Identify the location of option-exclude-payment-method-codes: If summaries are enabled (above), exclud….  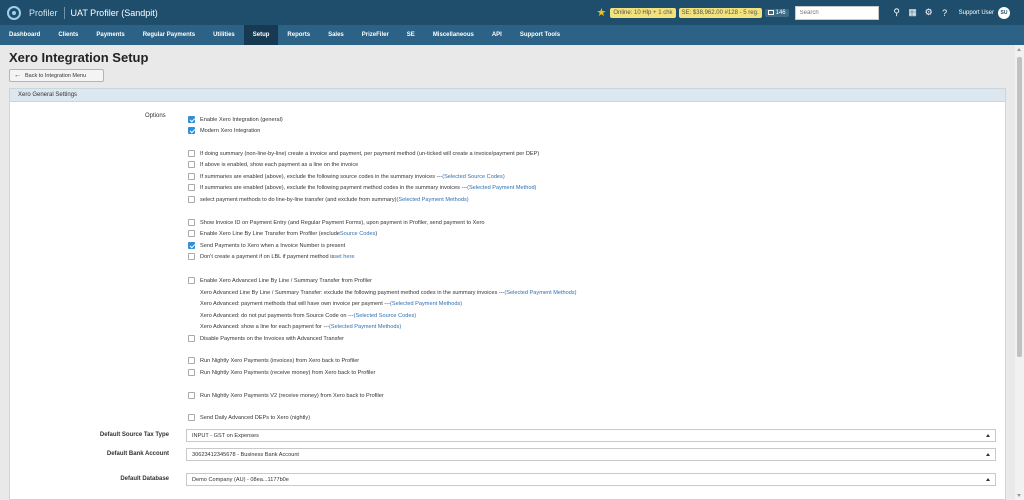
(362, 187).